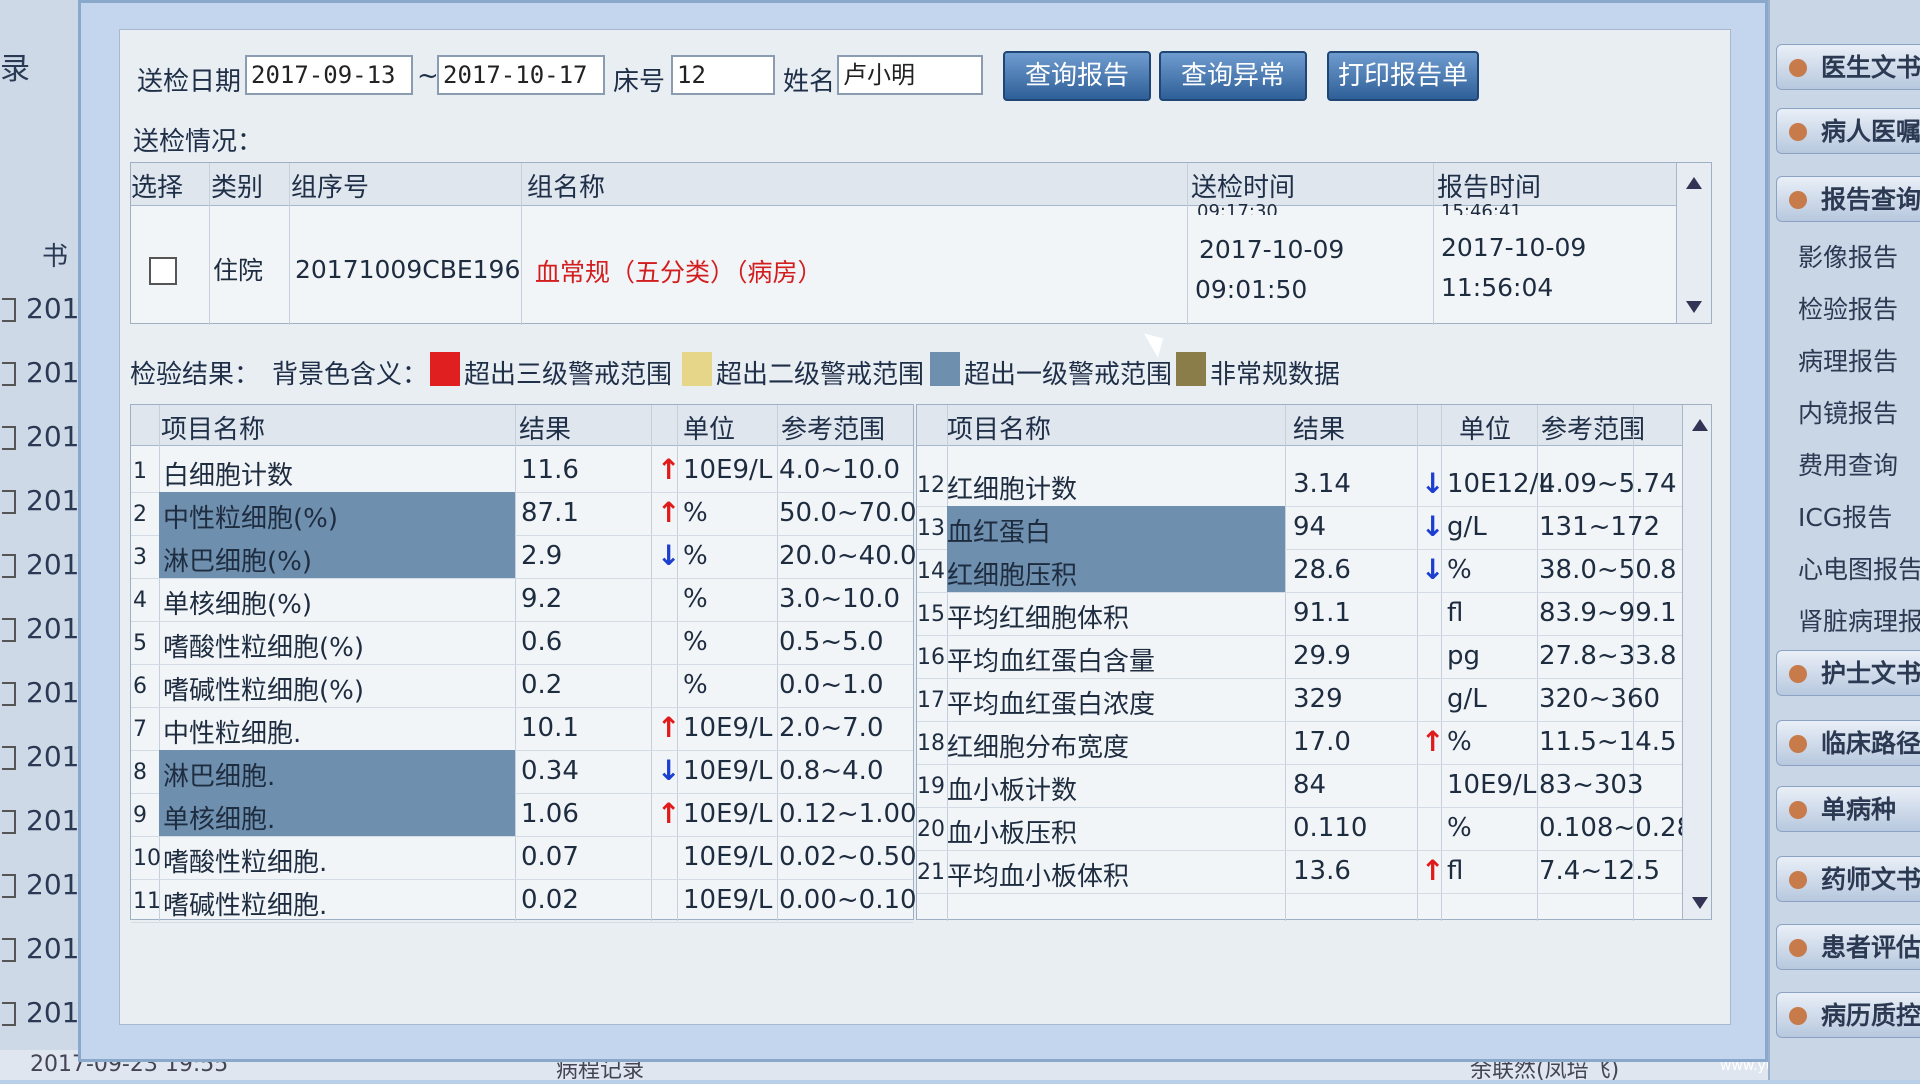 The image size is (1920, 1084). What do you see at coordinates (1467, 699) in the screenshot?
I see `result-unit: g/L` at bounding box center [1467, 699].